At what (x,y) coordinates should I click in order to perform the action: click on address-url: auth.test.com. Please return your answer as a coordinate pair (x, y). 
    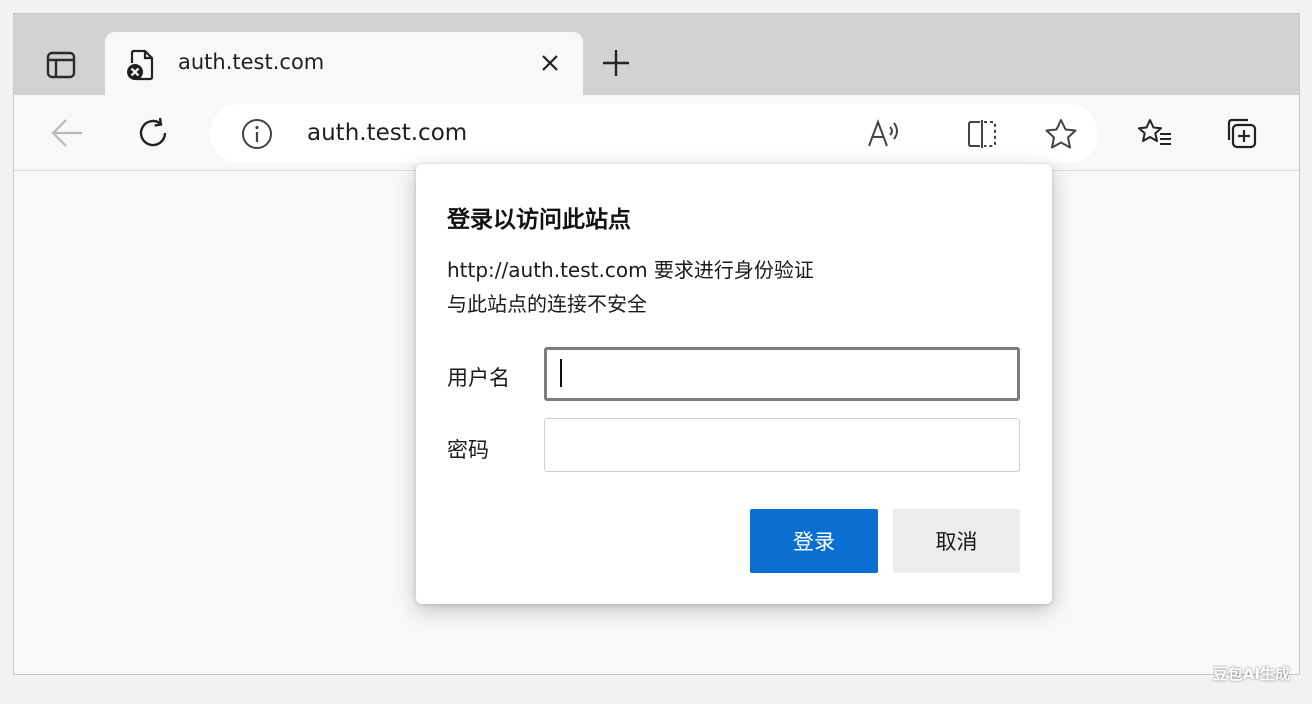
    Looking at the image, I should click on (387, 133).